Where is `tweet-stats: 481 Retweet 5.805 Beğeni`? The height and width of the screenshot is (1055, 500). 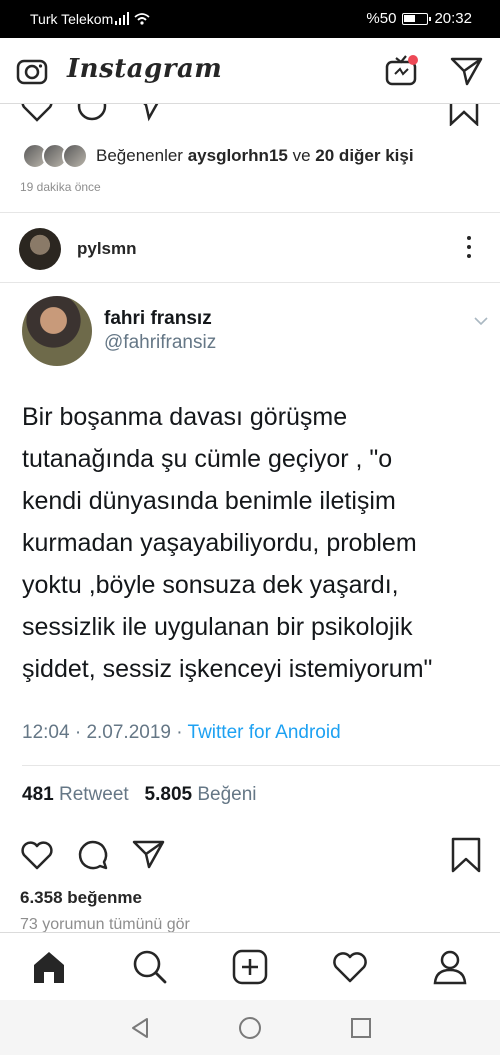
tweet-stats: 481 Retweet 5.805 Beğeni is located at coordinates (139, 795).